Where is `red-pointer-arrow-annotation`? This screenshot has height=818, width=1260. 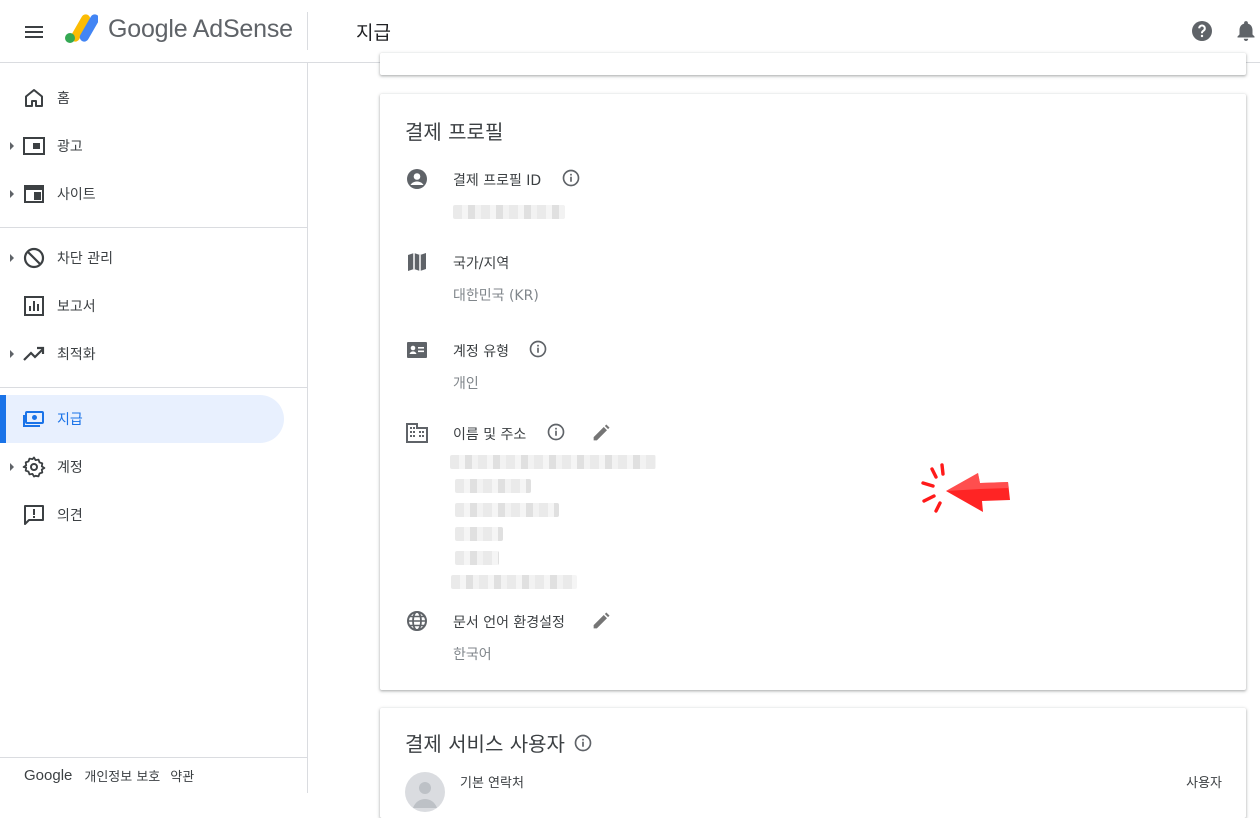 red-pointer-arrow-annotation is located at coordinates (965, 488).